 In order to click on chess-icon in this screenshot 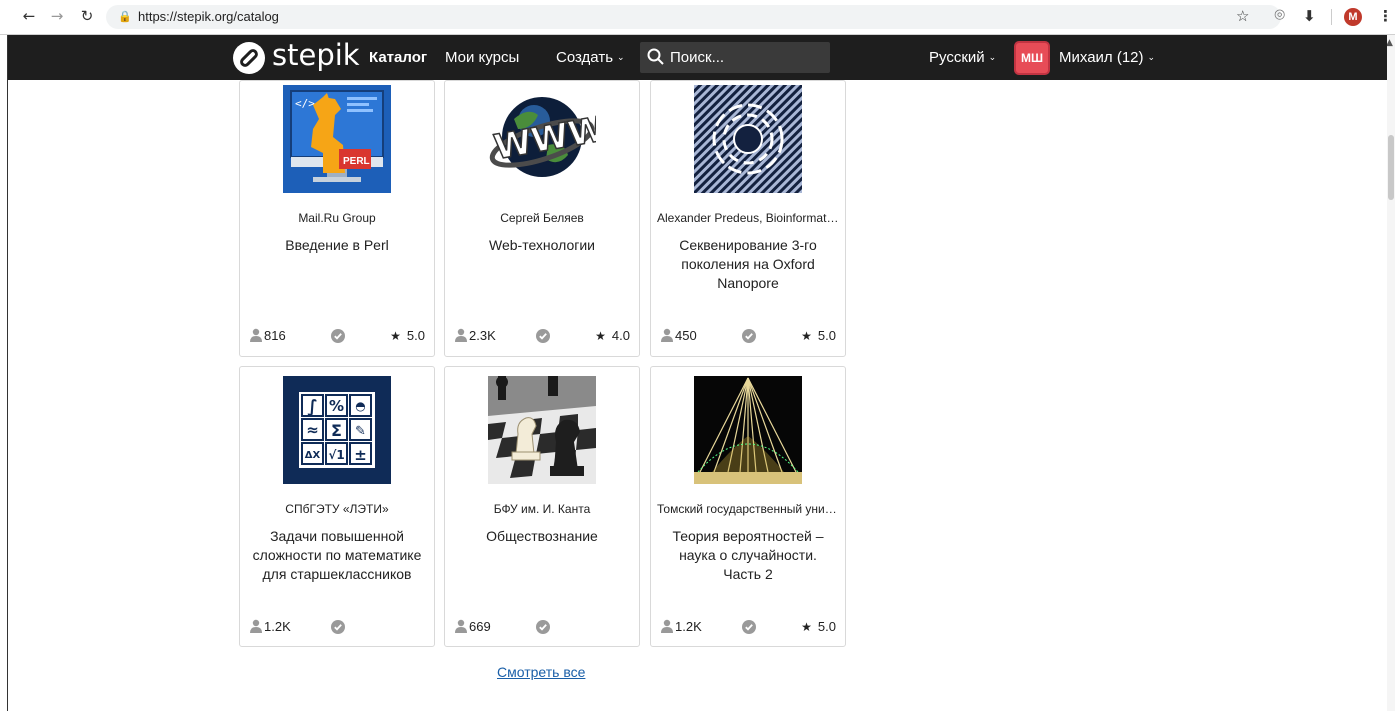, I will do `click(542, 430)`.